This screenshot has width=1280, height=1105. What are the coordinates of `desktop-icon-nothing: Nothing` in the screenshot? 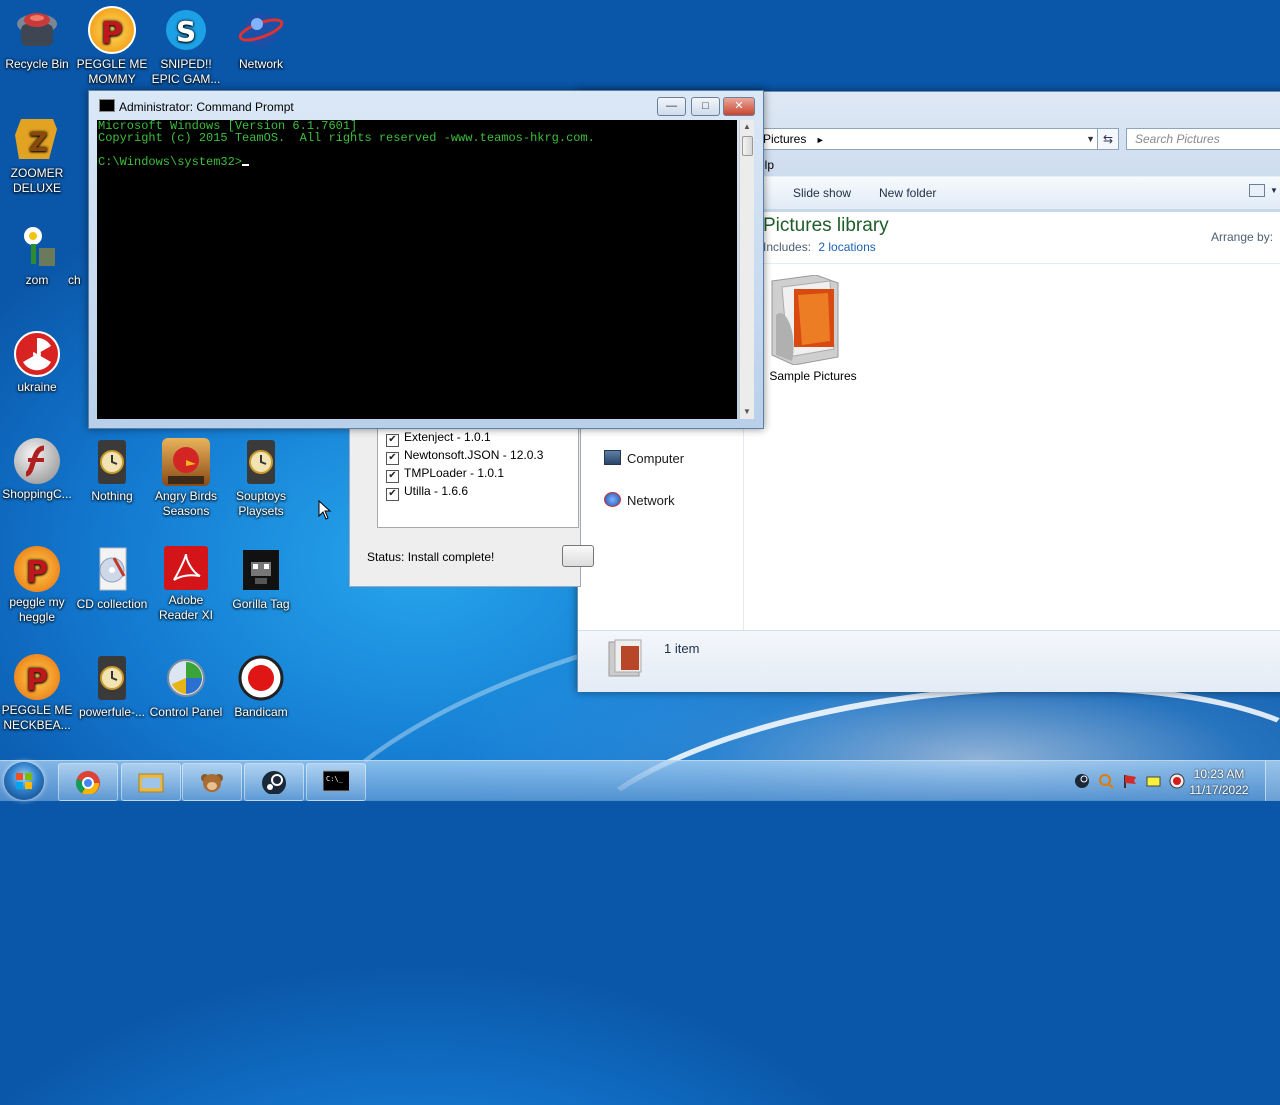 It's located at (112, 471).